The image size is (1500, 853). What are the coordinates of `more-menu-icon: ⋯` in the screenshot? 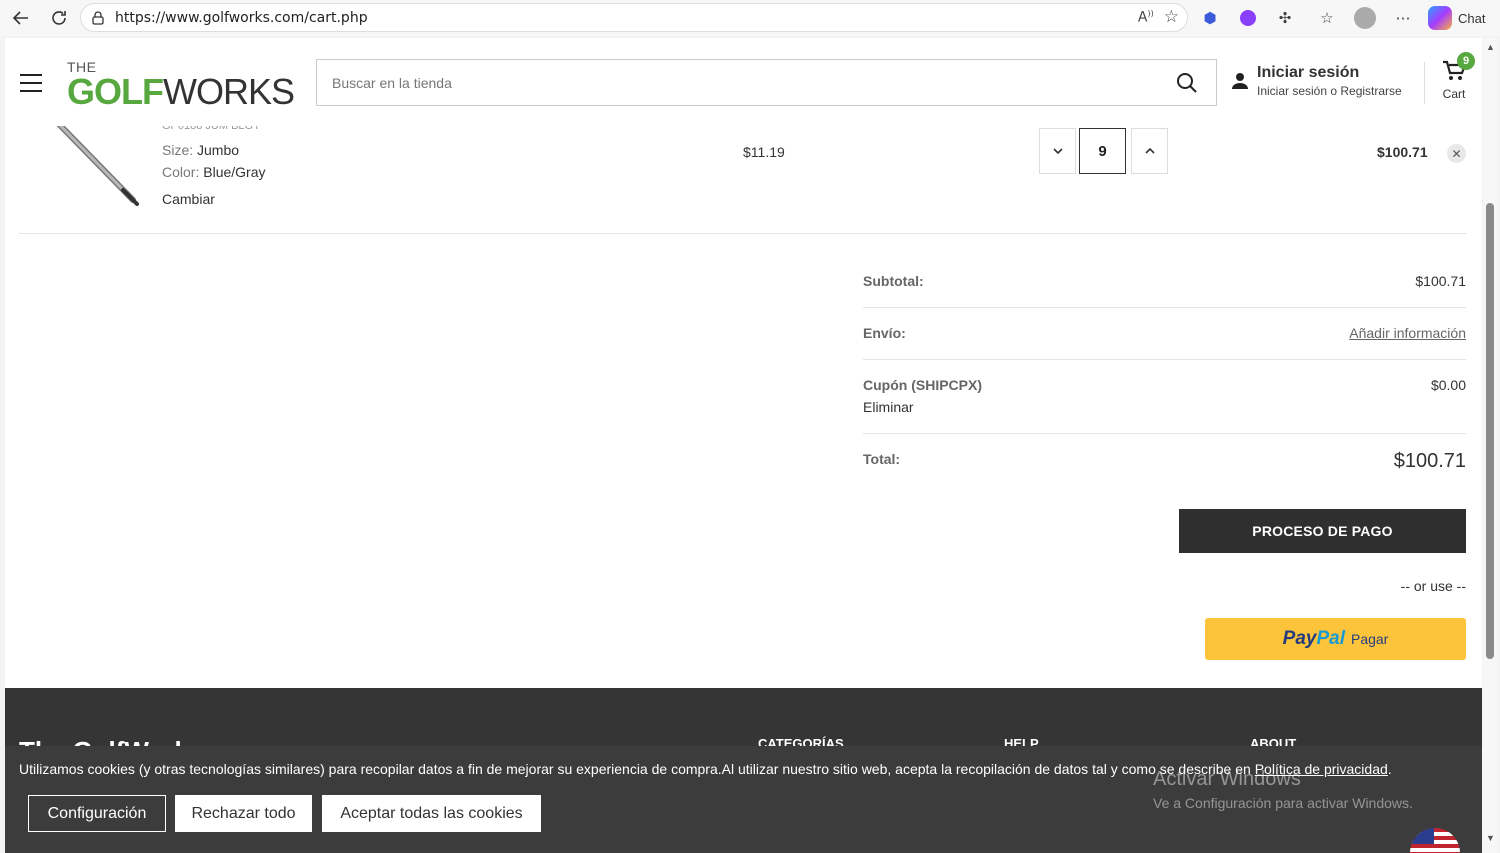 It's located at (1403, 18).